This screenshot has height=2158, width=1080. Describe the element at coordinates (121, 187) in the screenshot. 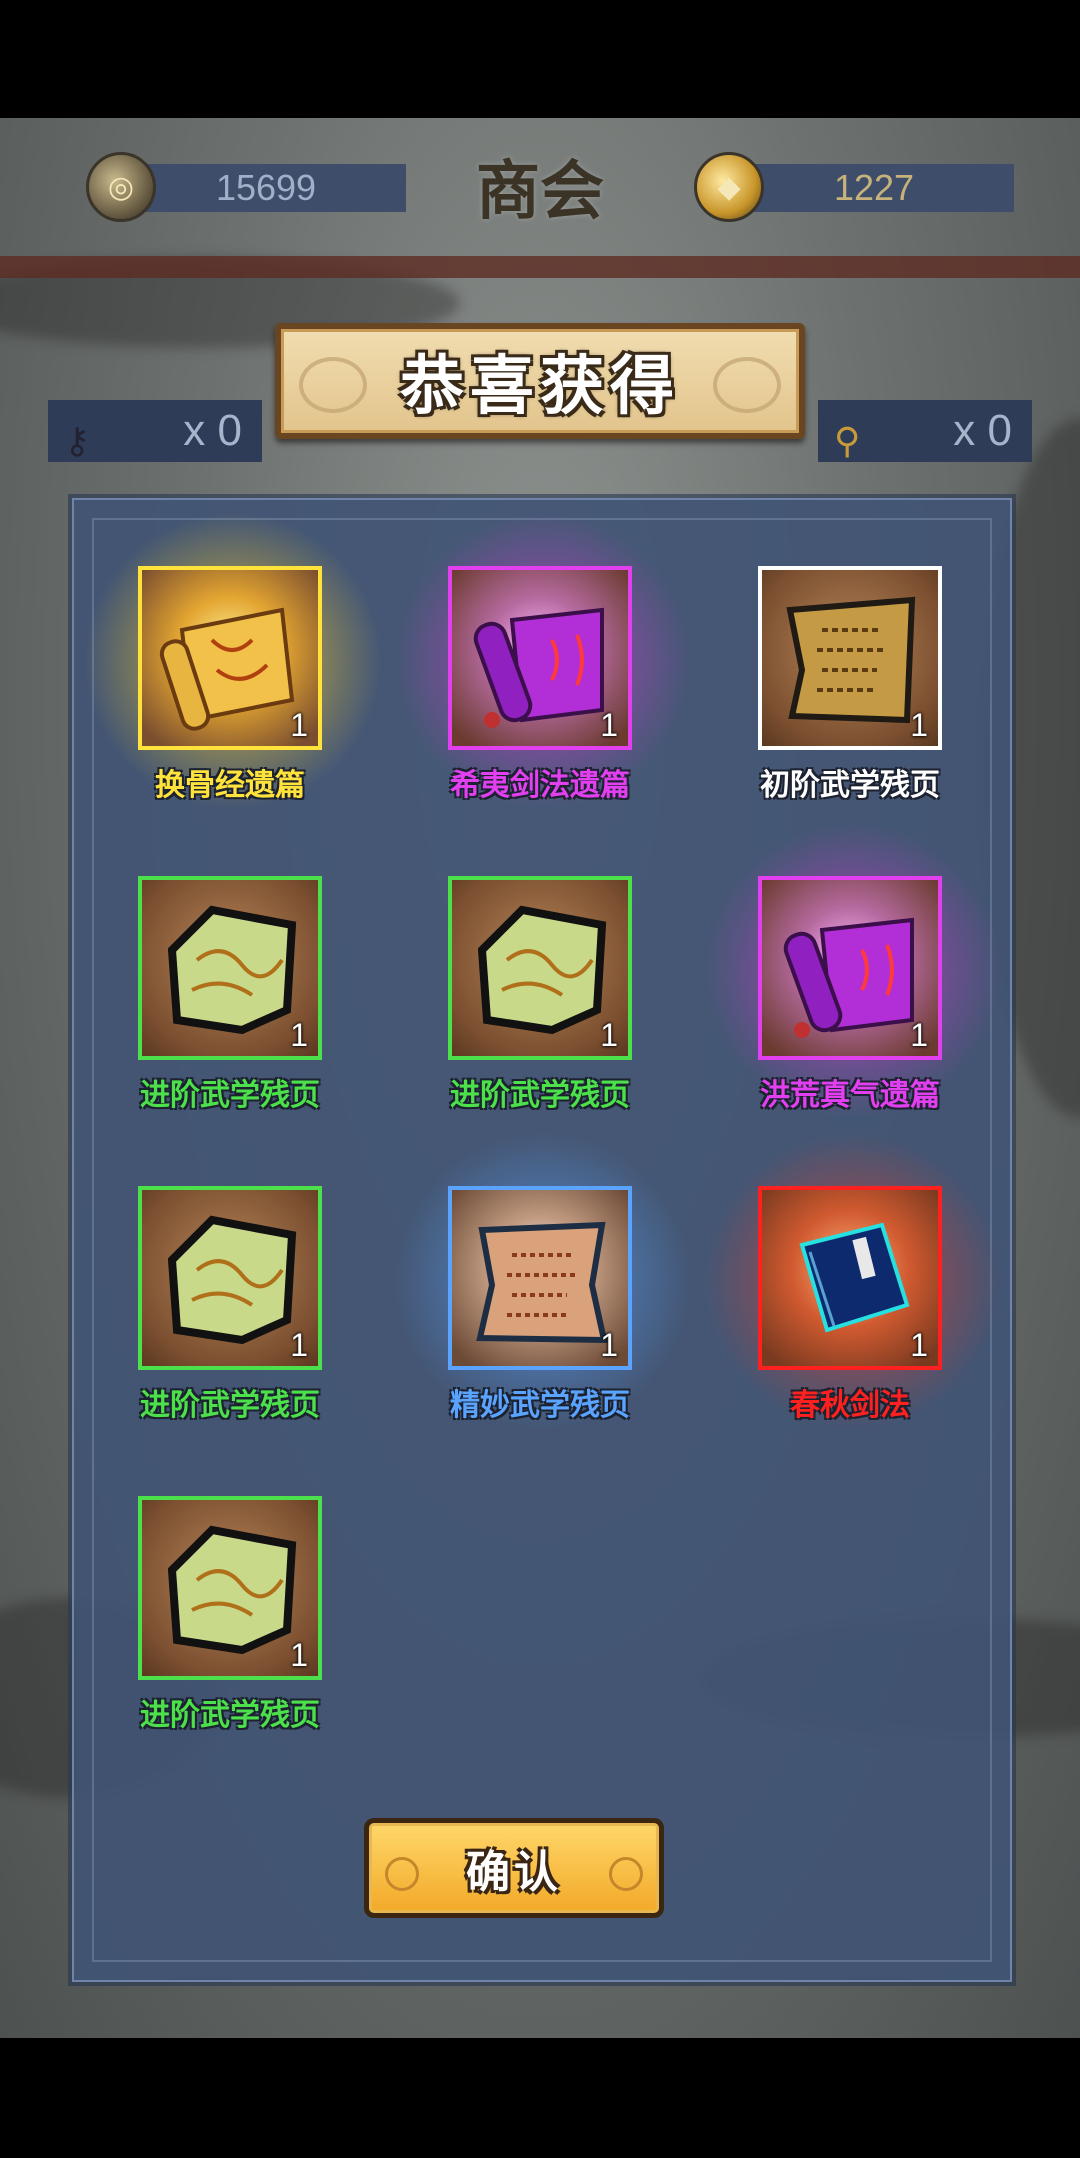

I see `copper-coin-icon: ◎` at that location.